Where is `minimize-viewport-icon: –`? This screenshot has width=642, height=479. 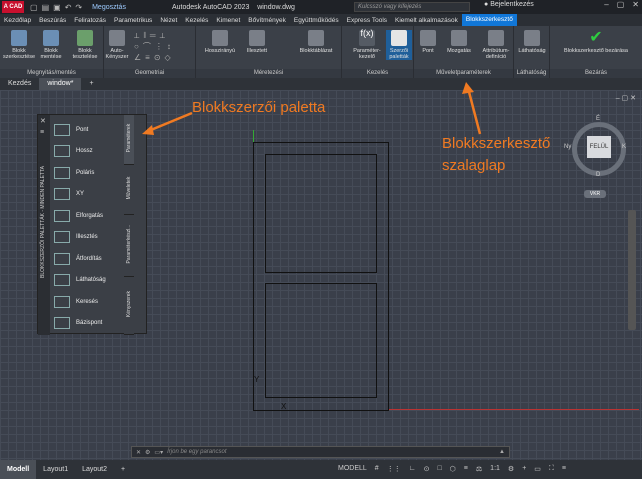 minimize-viewport-icon: – is located at coordinates (618, 98).